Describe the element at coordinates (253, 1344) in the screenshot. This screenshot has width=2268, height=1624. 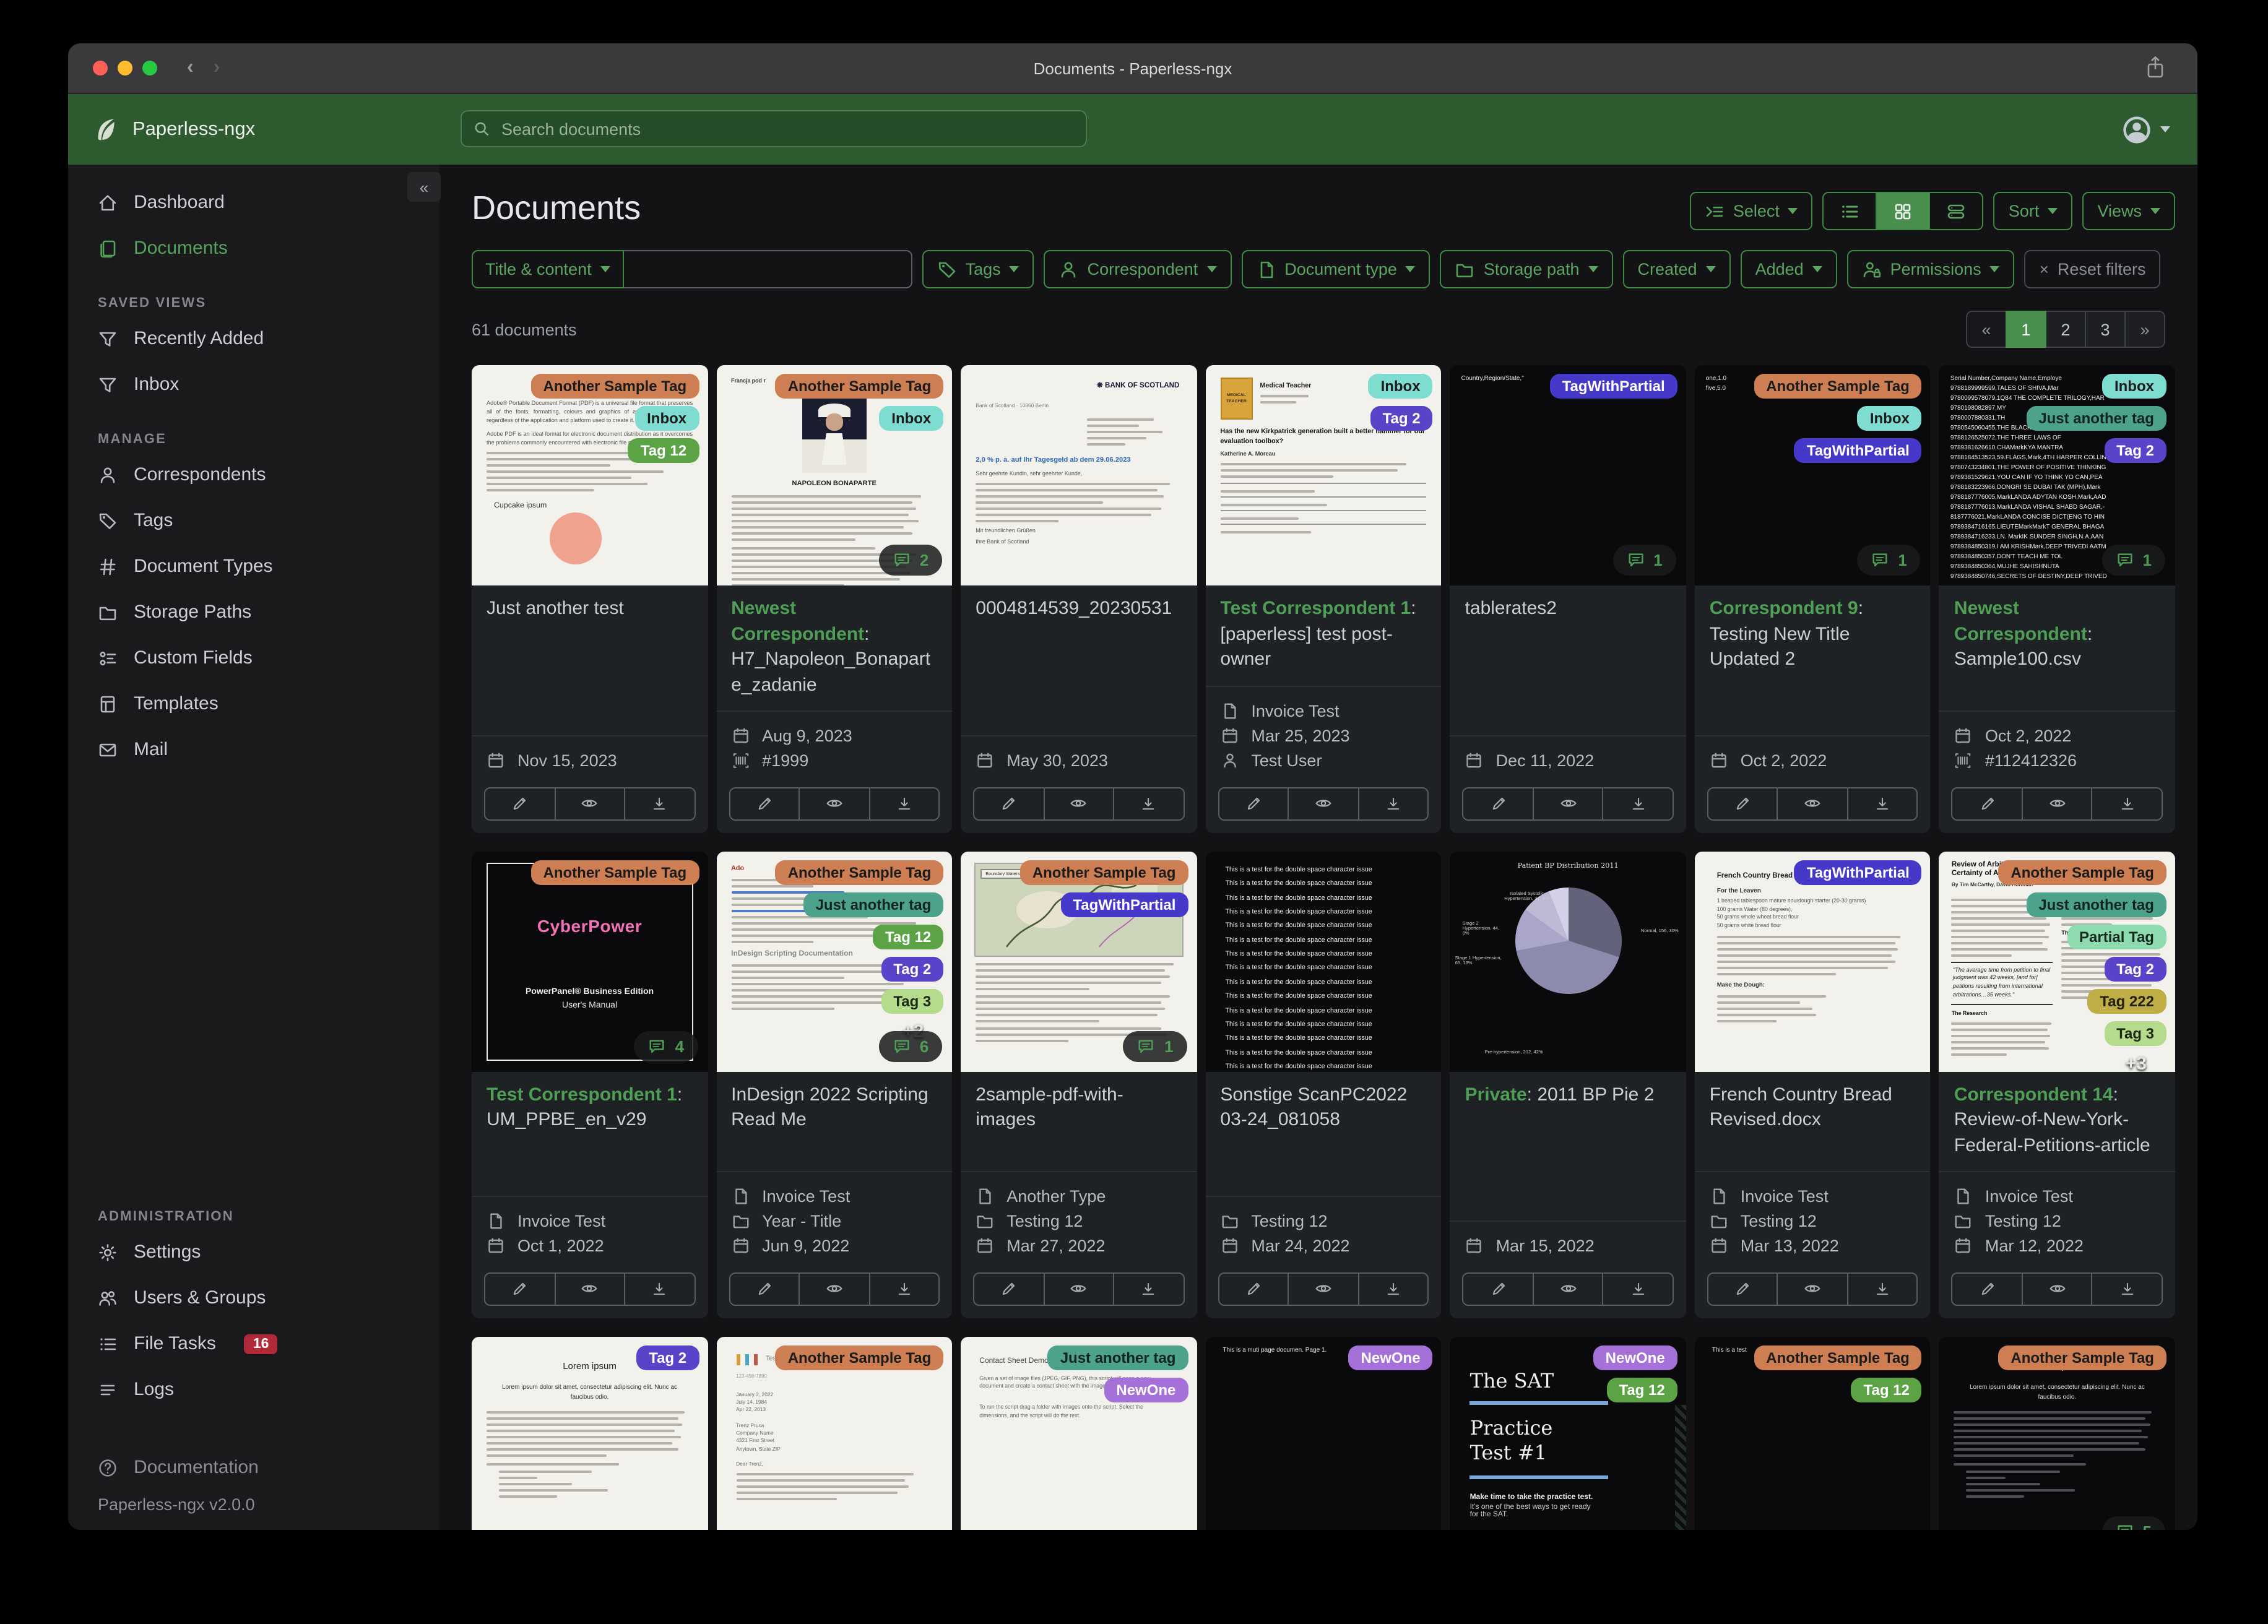
I see `sidebar-item-file-tasks: File Tasks 16` at that location.